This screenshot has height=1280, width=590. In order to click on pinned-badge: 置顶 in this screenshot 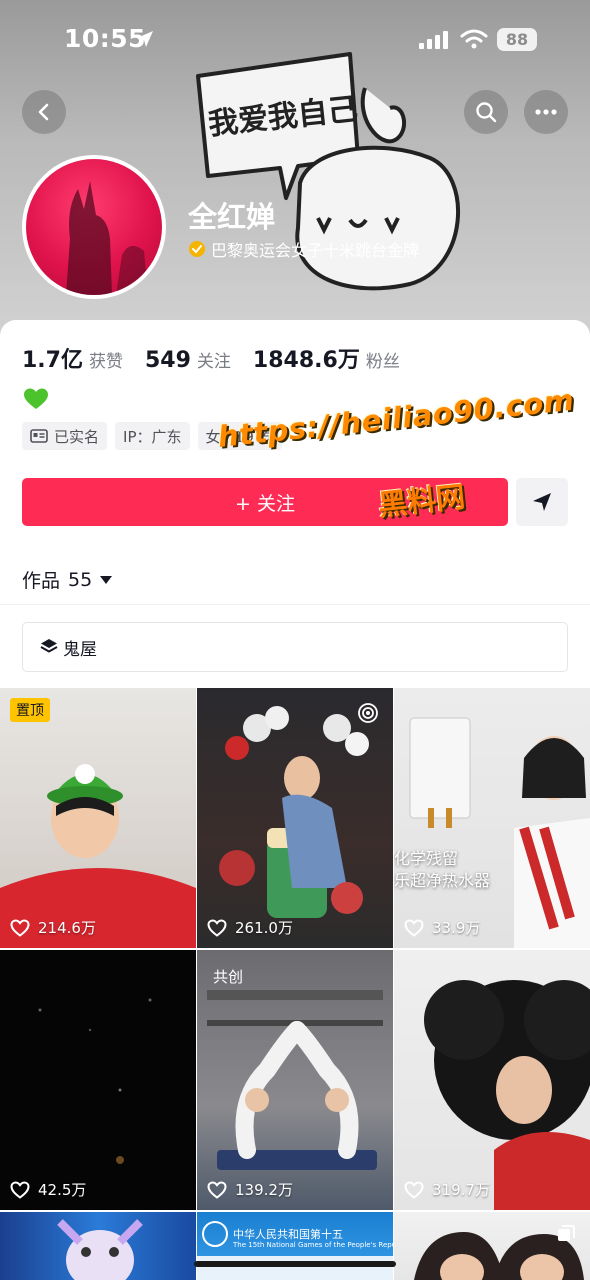, I will do `click(30, 710)`.